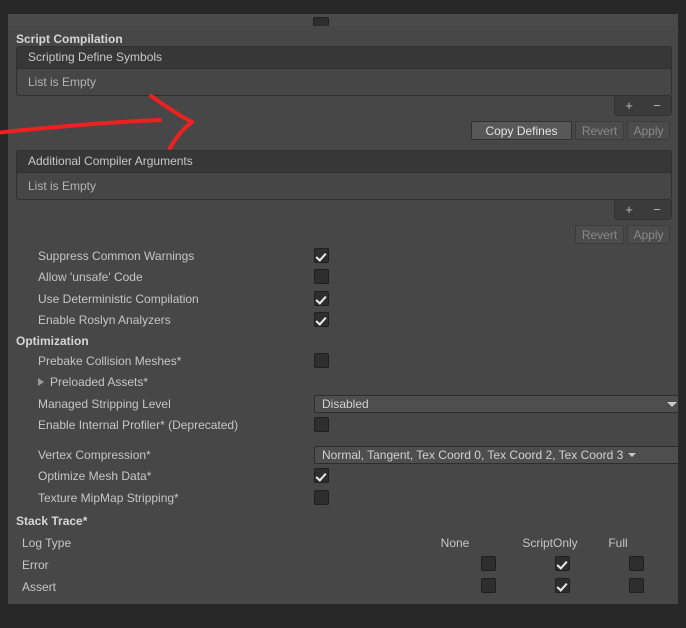  What do you see at coordinates (138, 425) in the screenshot?
I see `label-enable-internal-profiler: Enable Internal Profiler* (Deprecated)` at bounding box center [138, 425].